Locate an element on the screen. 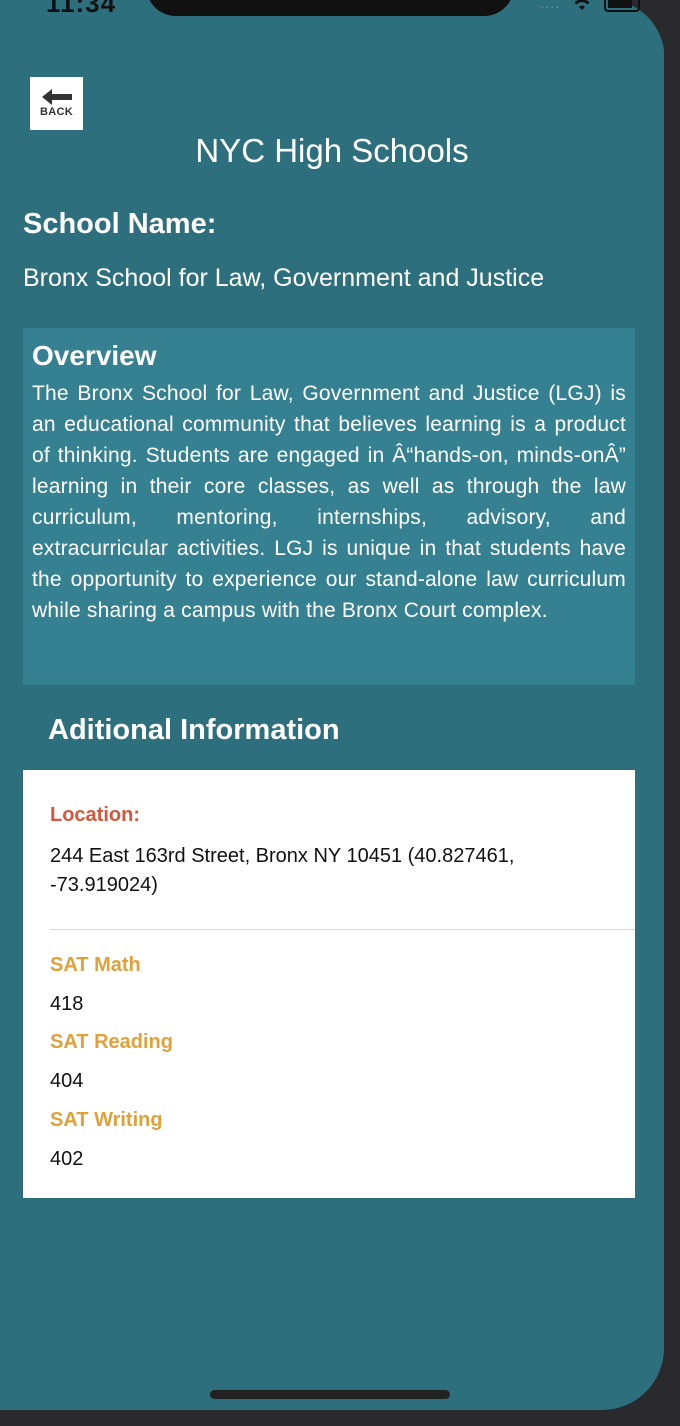 This screenshot has width=680, height=1426. location-label: Location: is located at coordinates (95, 815).